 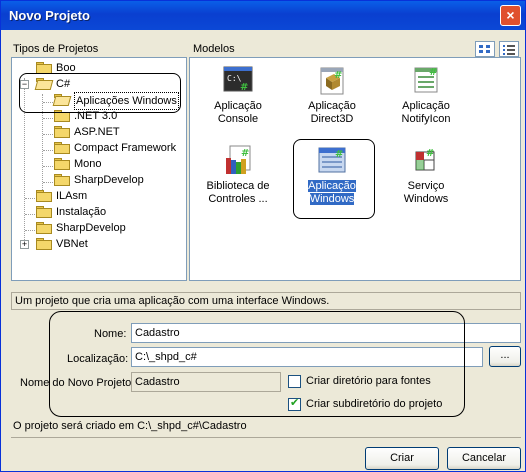 I want to click on template-direct3d-app: # Aplicação Direct3D, so click(x=332, y=95).